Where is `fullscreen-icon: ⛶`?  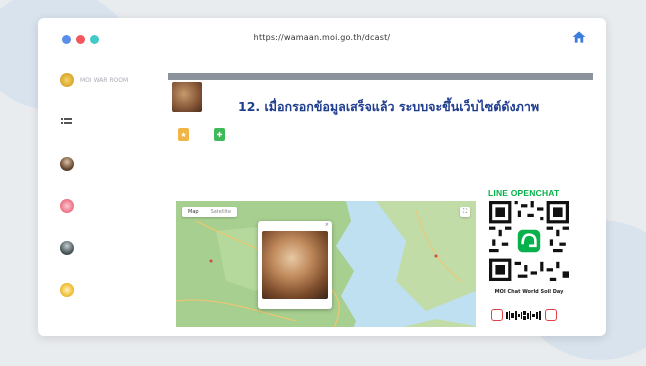
fullscreen-icon: ⛶ is located at coordinates (465, 212).